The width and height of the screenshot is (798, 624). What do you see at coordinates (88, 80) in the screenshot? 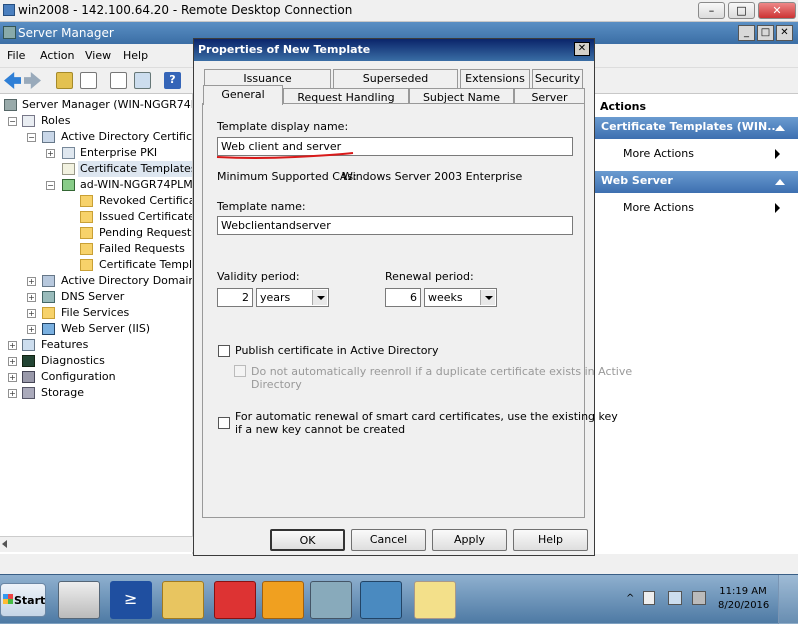
I see `show-hide-tree-icon` at bounding box center [88, 80].